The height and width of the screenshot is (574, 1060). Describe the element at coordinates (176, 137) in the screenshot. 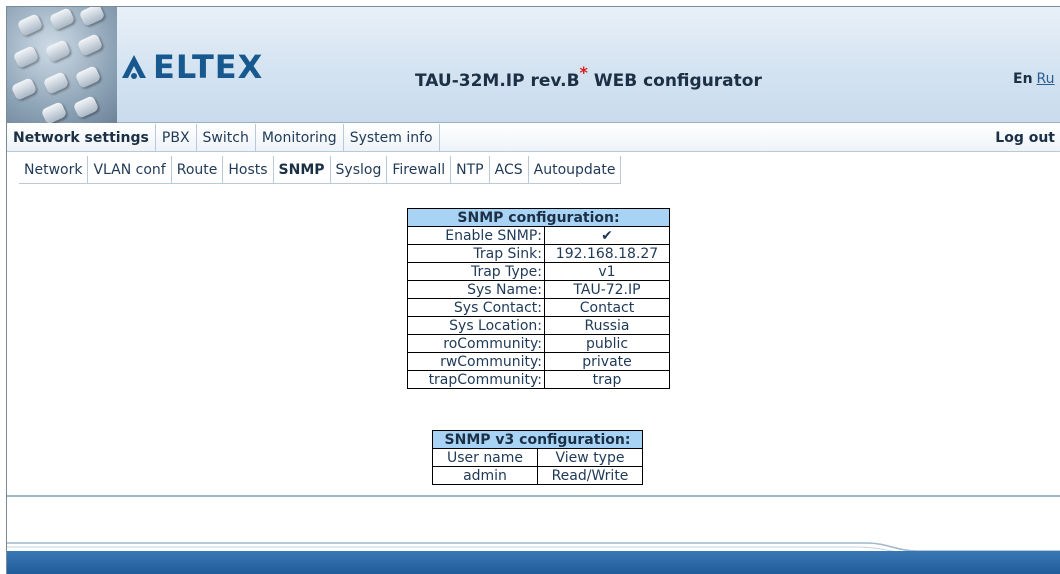

I see `menu-pbx: PBX` at that location.